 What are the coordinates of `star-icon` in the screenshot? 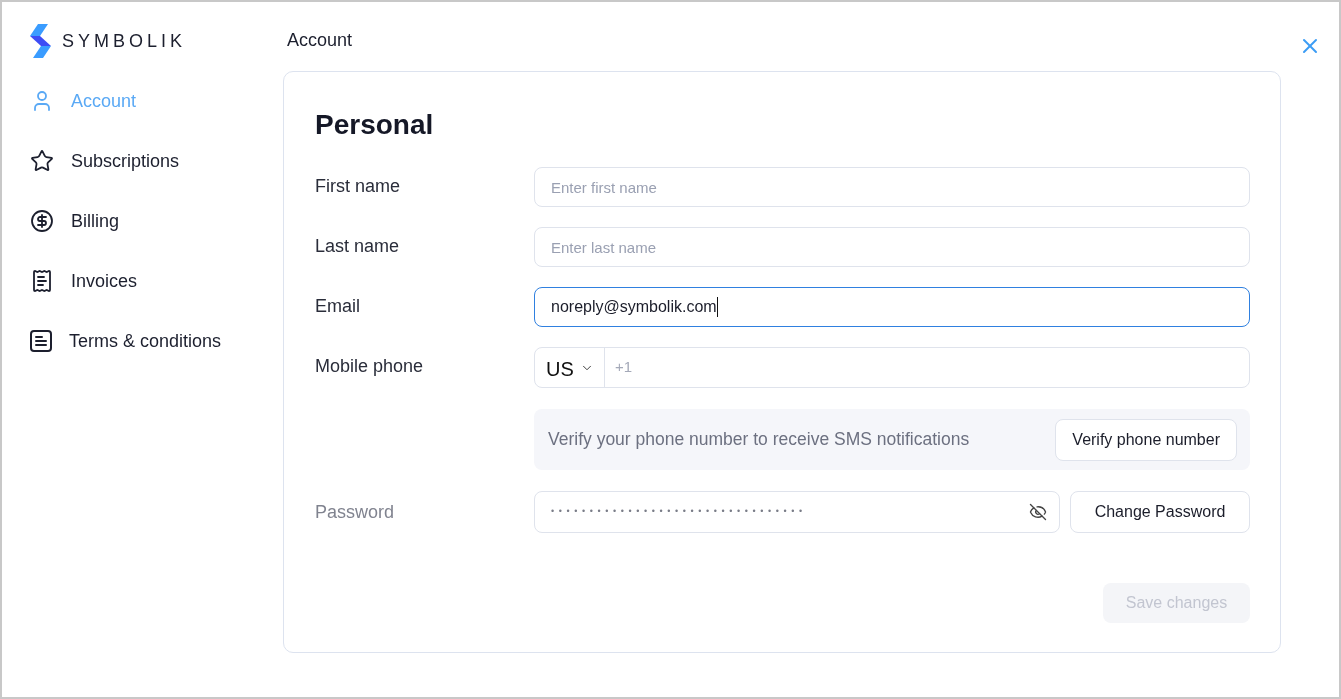 It's located at (42, 161).